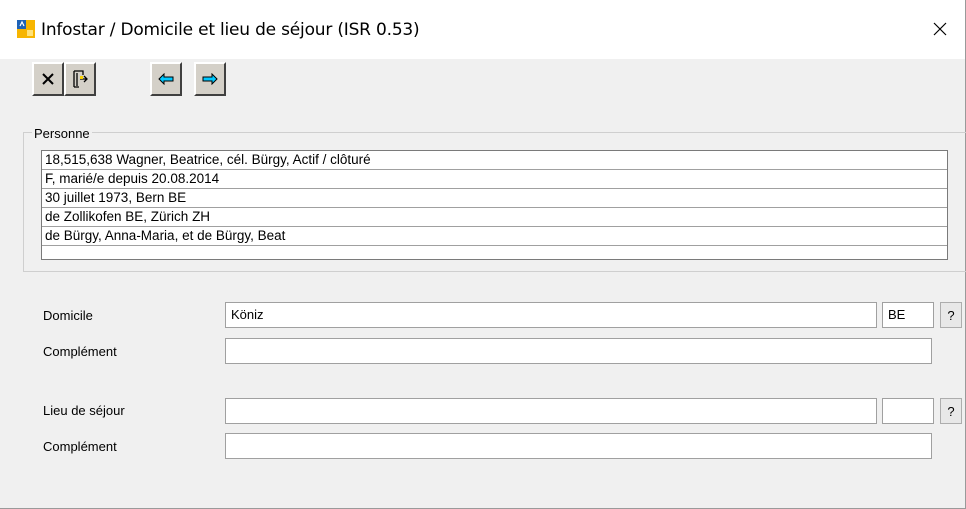 The width and height of the screenshot is (966, 509). What do you see at coordinates (80, 351) in the screenshot?
I see `domicile-complement-label: Complément` at bounding box center [80, 351].